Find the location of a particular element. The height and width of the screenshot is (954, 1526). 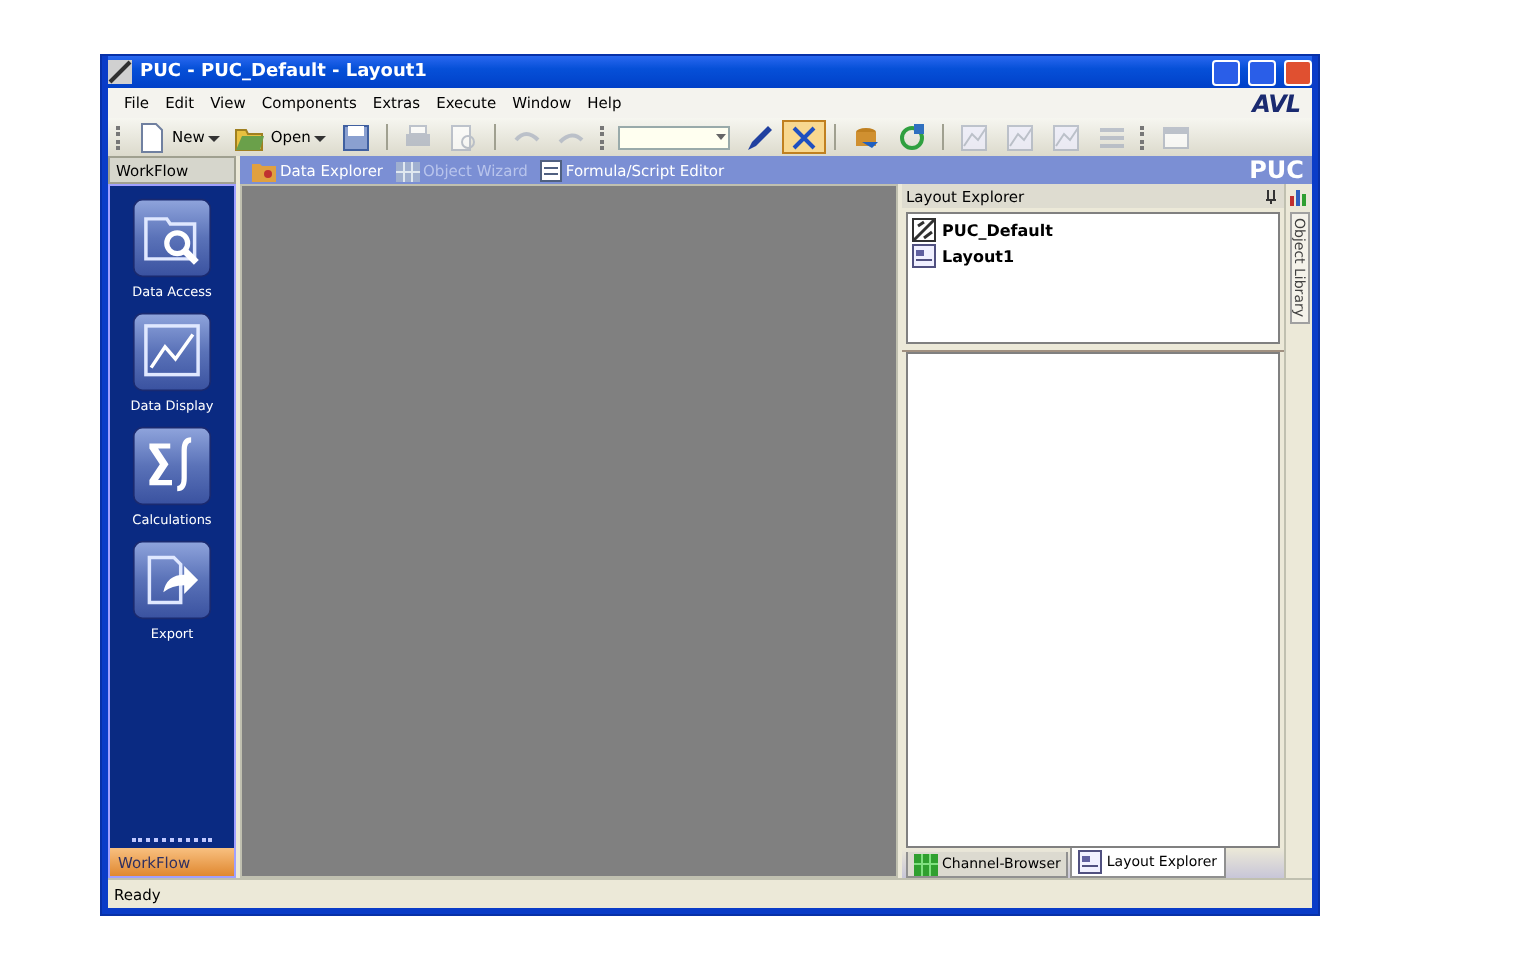

sigma-integral-icon is located at coordinates (172, 466).